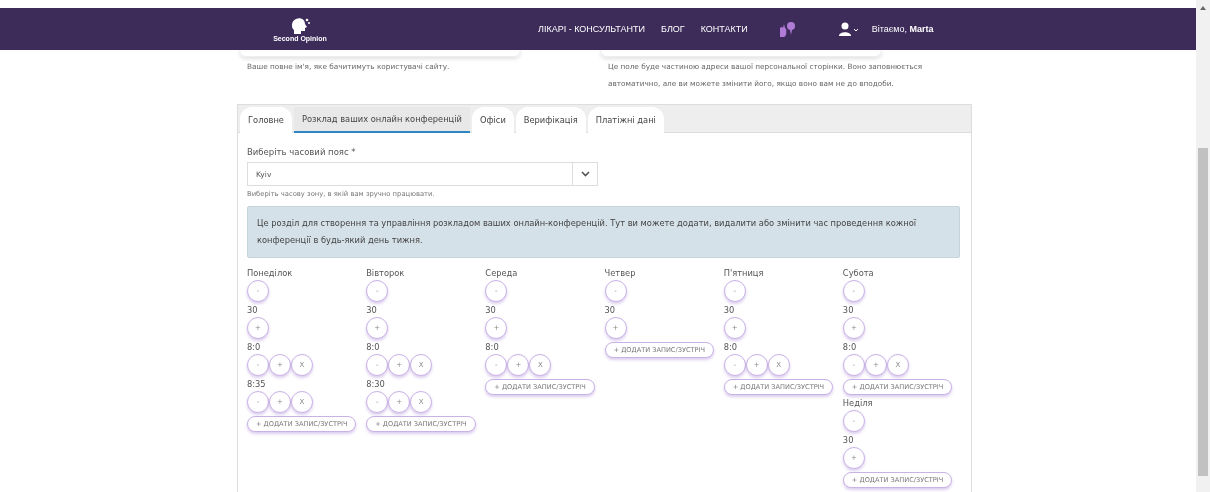 Image resolution: width=1210 pixels, height=492 pixels. I want to click on nav-link: ЛІКАРІ - КОНСУЛЬТАНТИ, so click(591, 29).